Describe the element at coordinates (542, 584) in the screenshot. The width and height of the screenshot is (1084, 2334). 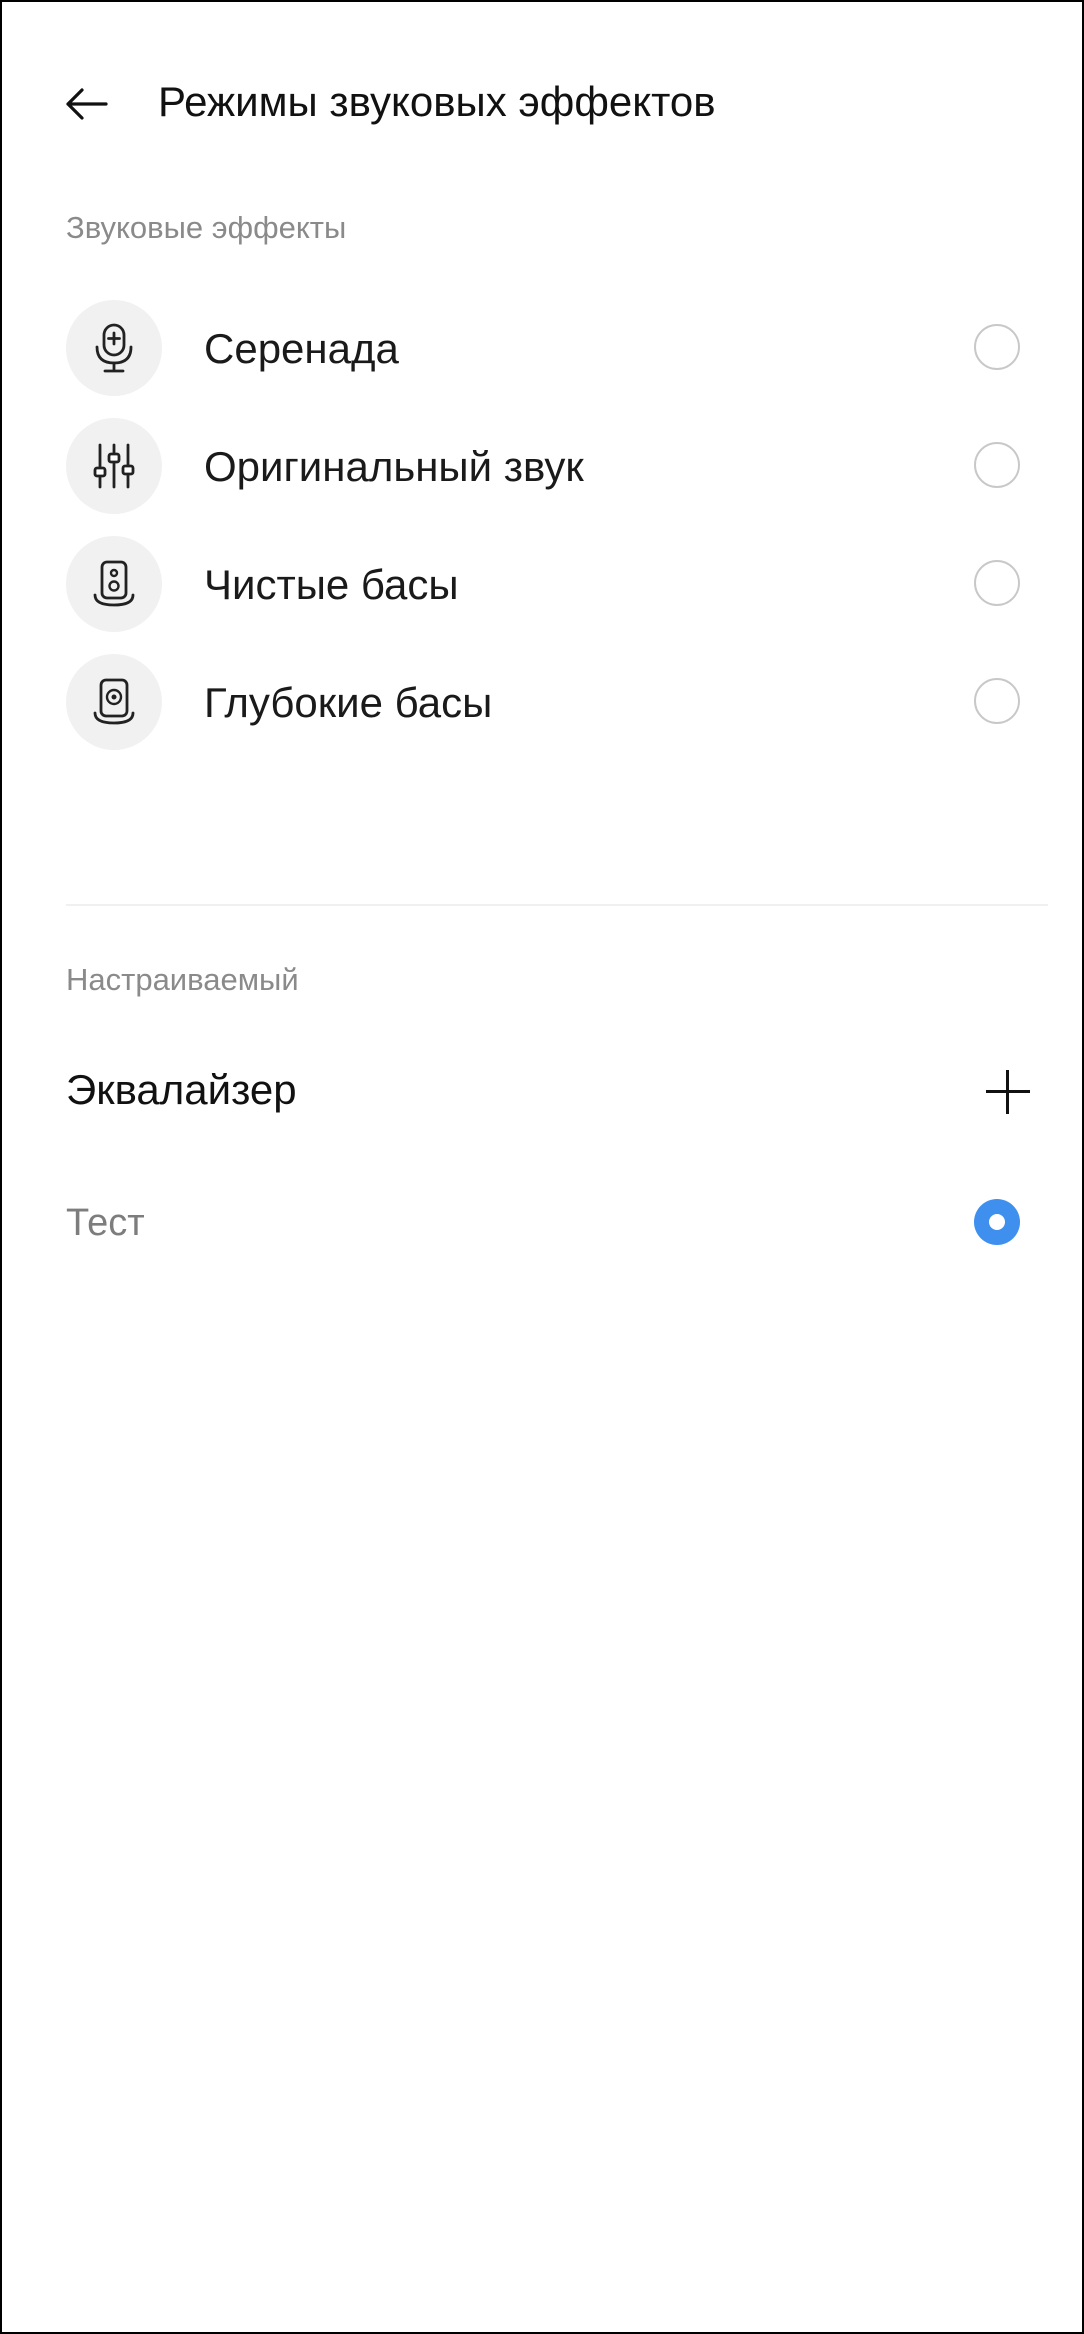
I see `effect-item-clean-bass: Чистые басы` at that location.